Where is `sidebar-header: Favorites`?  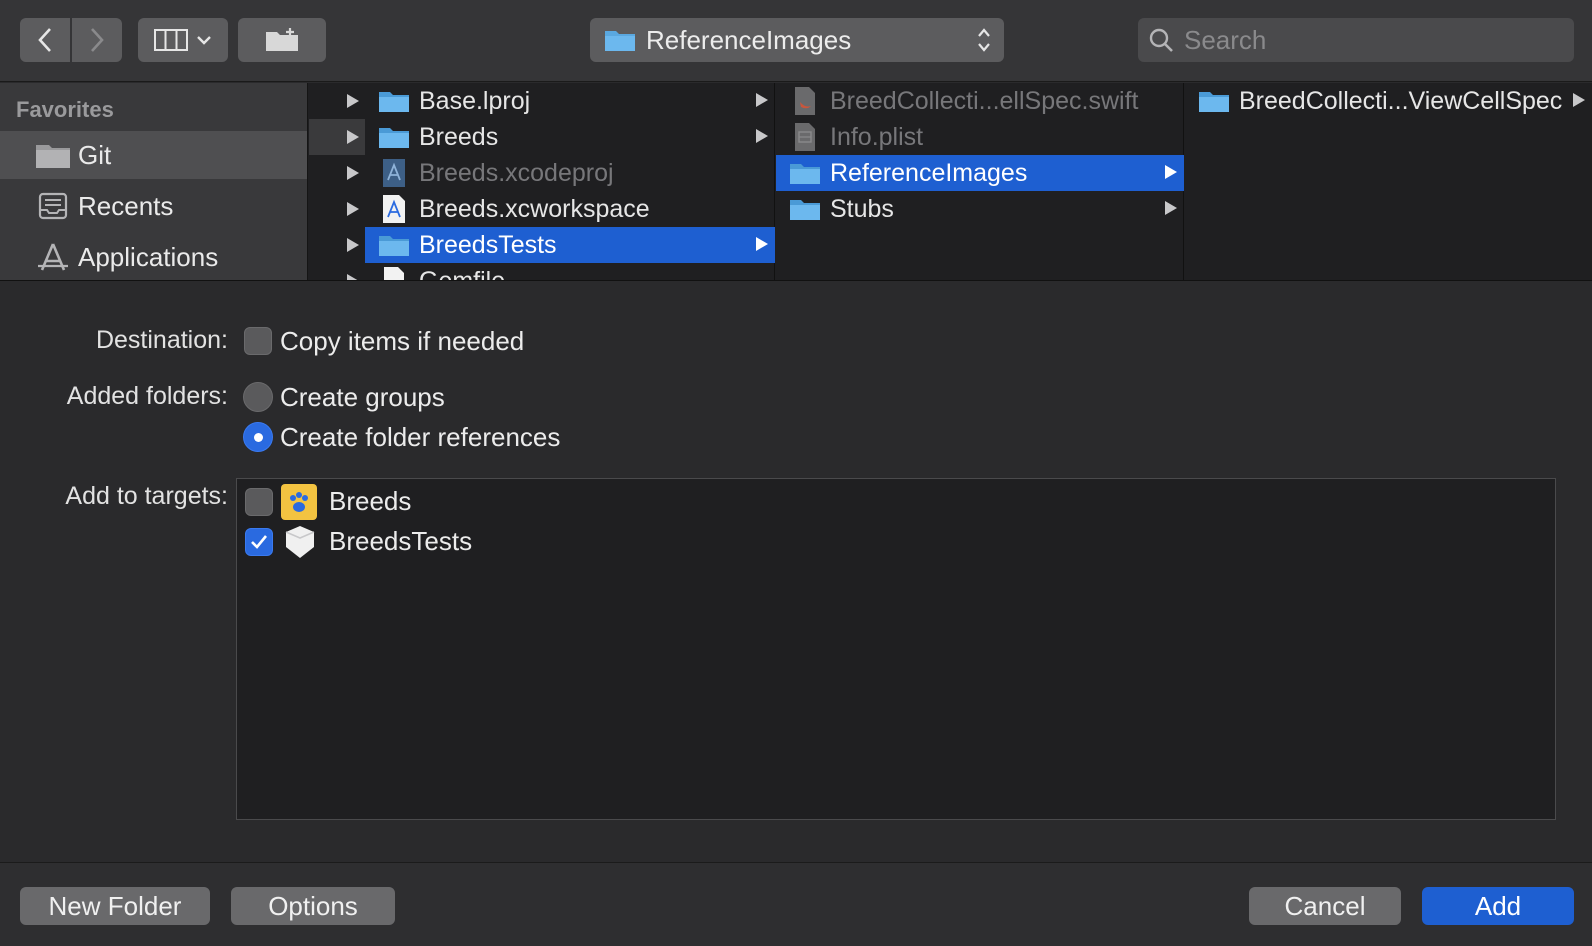
sidebar-header: Favorites is located at coordinates (65, 109).